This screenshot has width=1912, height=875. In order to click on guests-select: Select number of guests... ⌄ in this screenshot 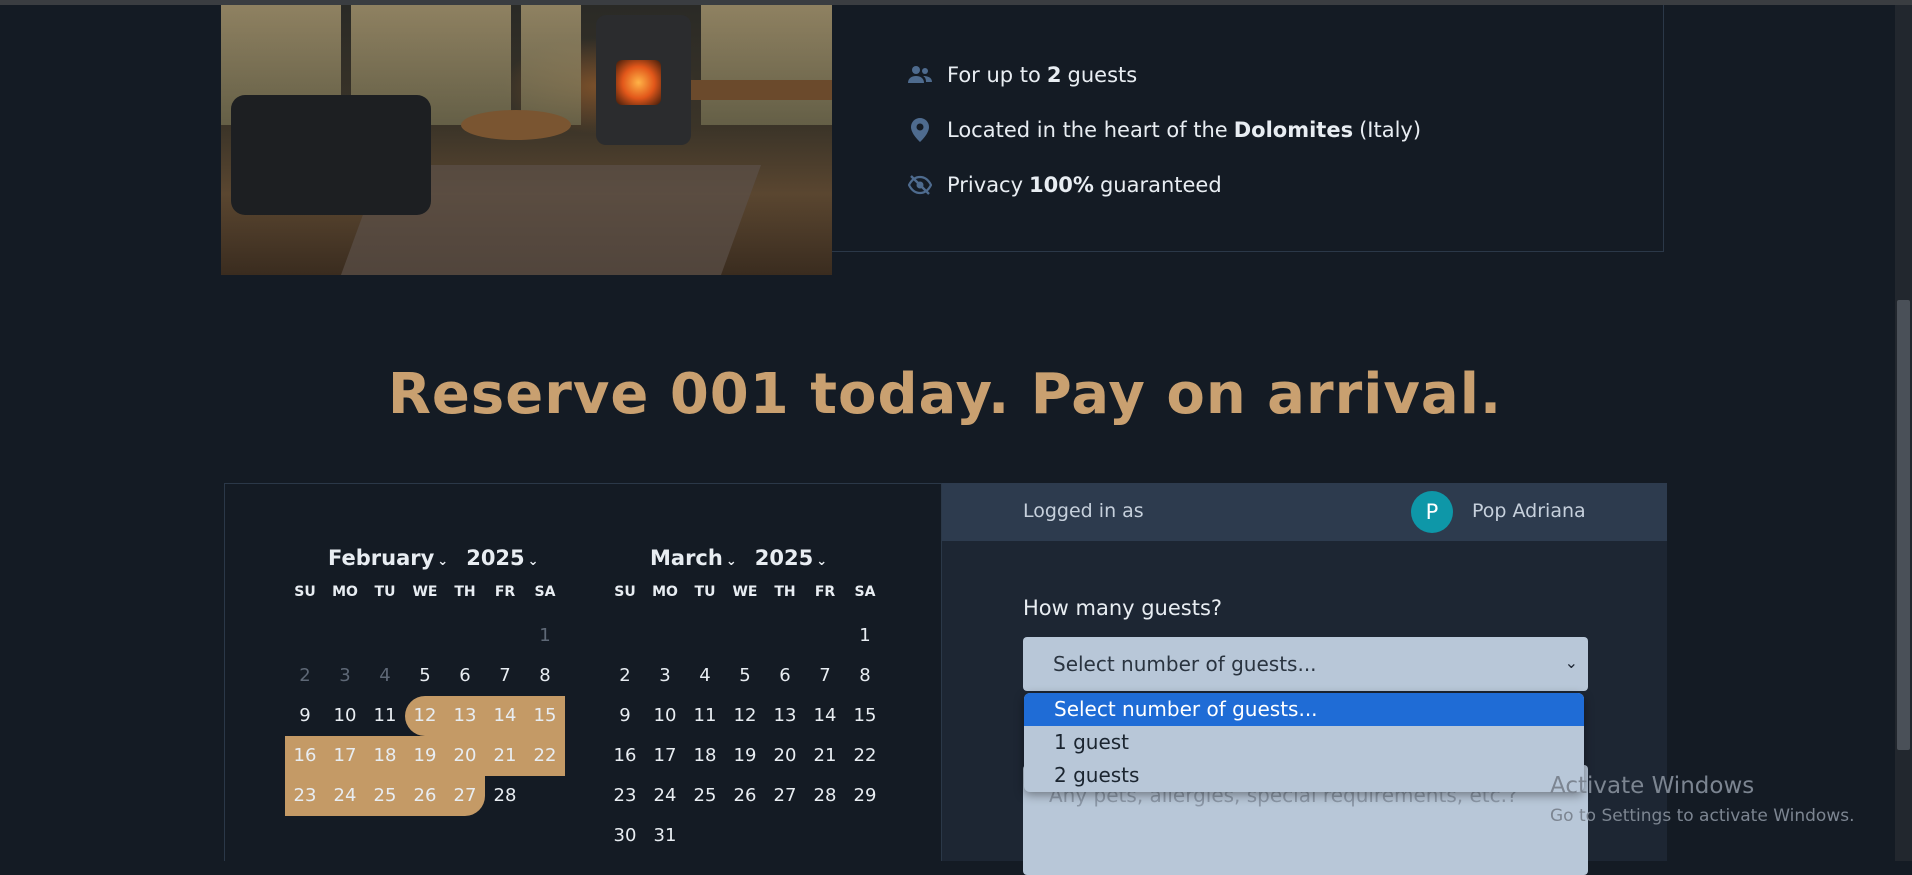, I will do `click(1305, 664)`.